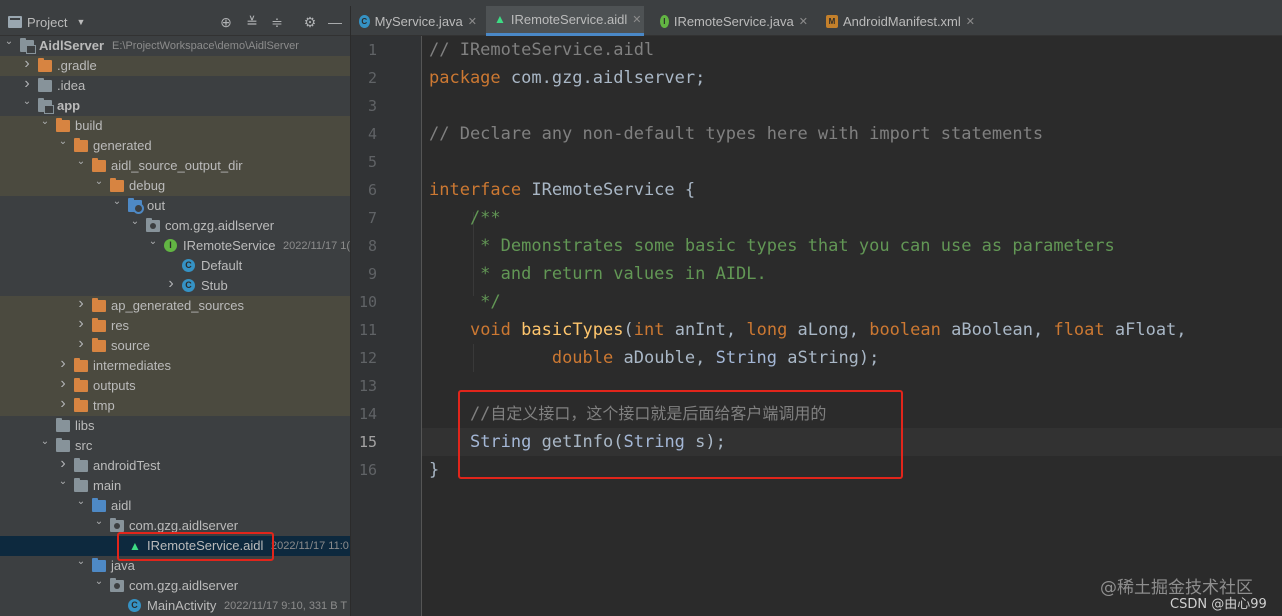 The height and width of the screenshot is (616, 1282). What do you see at coordinates (175, 66) in the screenshot?
I see `tree-item: › .gradle` at bounding box center [175, 66].